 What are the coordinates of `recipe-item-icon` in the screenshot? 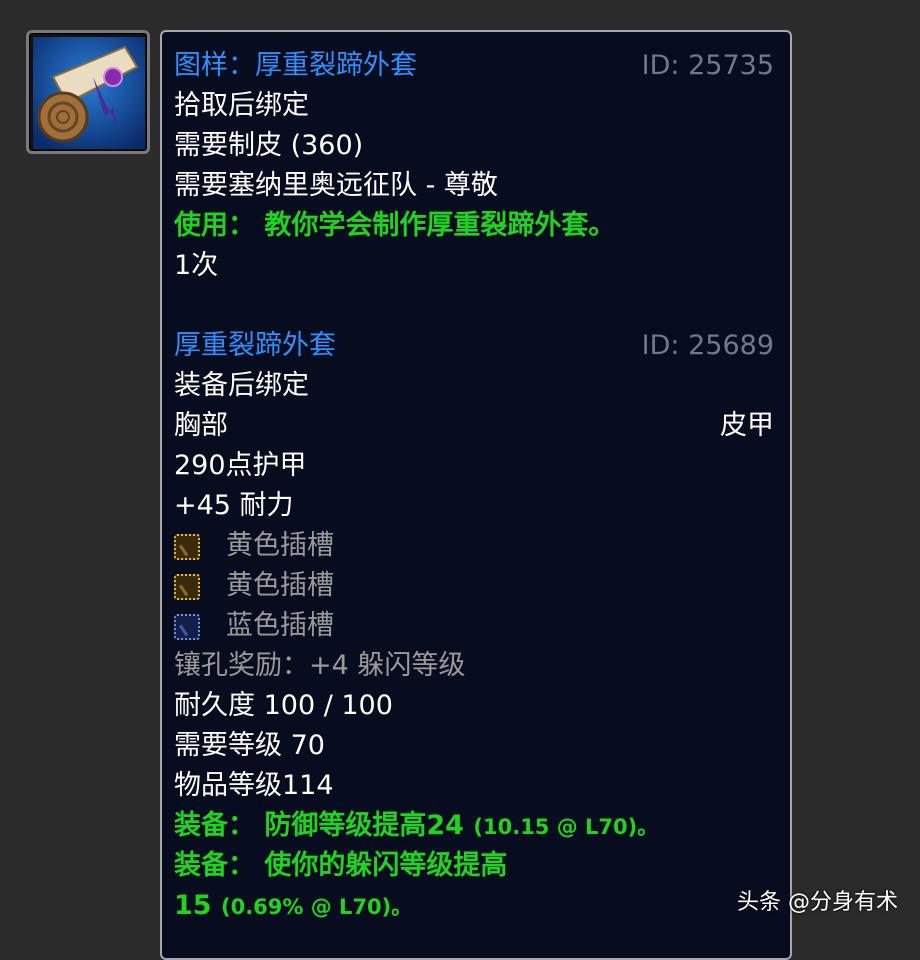 It's located at (88, 92).